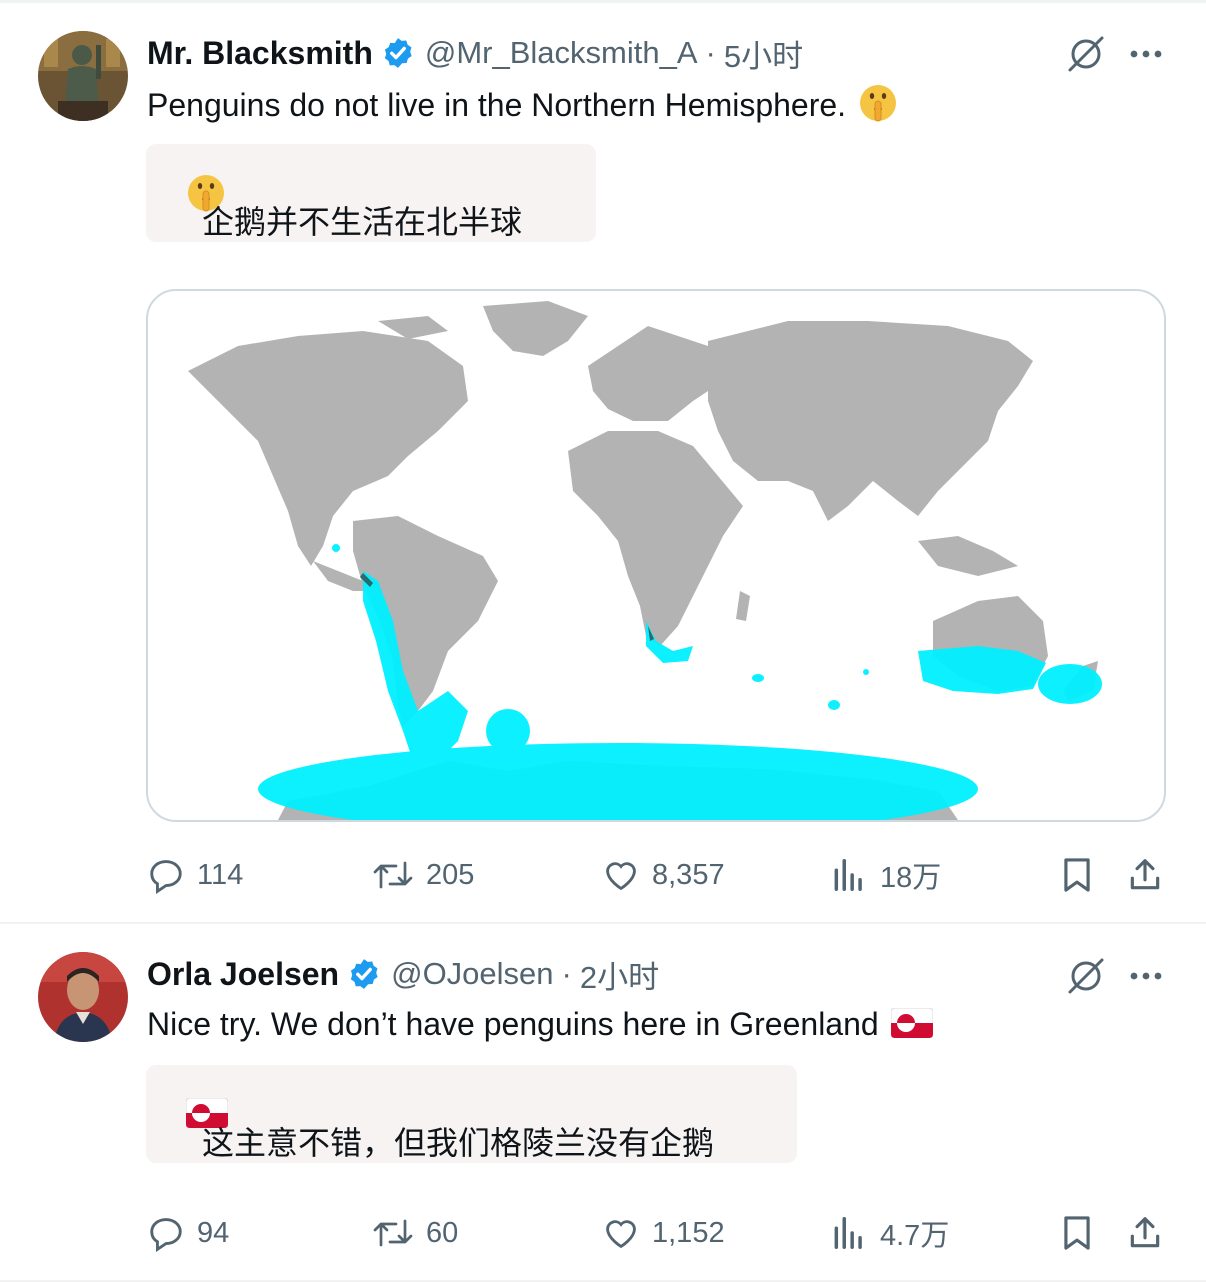 The width and height of the screenshot is (1206, 1284). Describe the element at coordinates (763, 53) in the screenshot. I see `timestamp: 5小时` at that location.